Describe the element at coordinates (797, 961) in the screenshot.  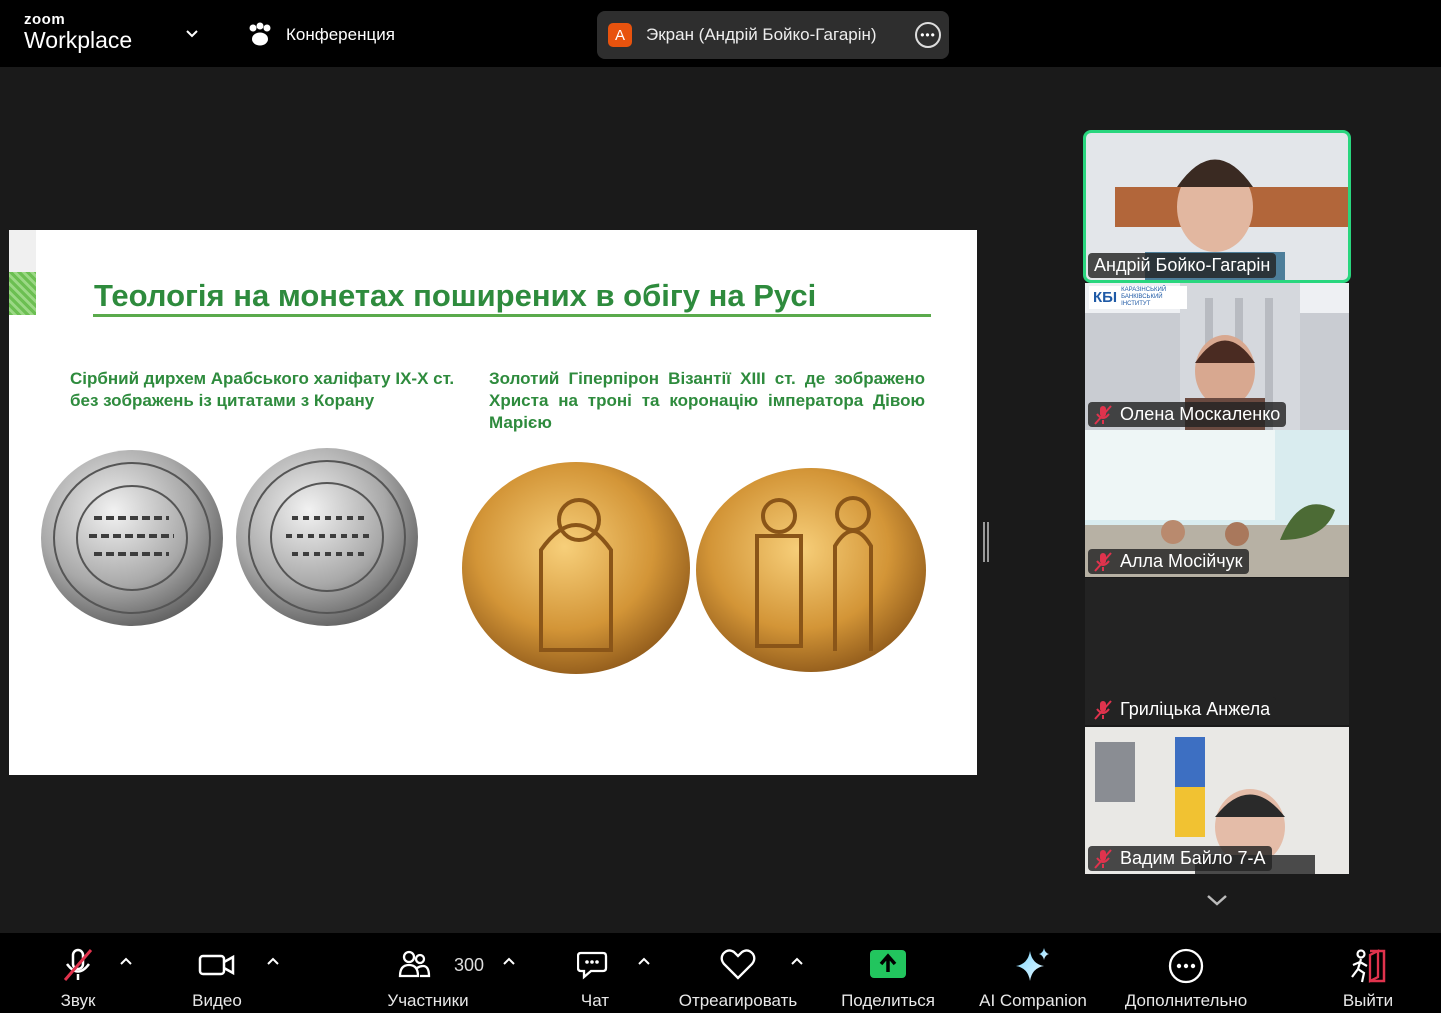
I see `react-options-caret-icon` at that location.